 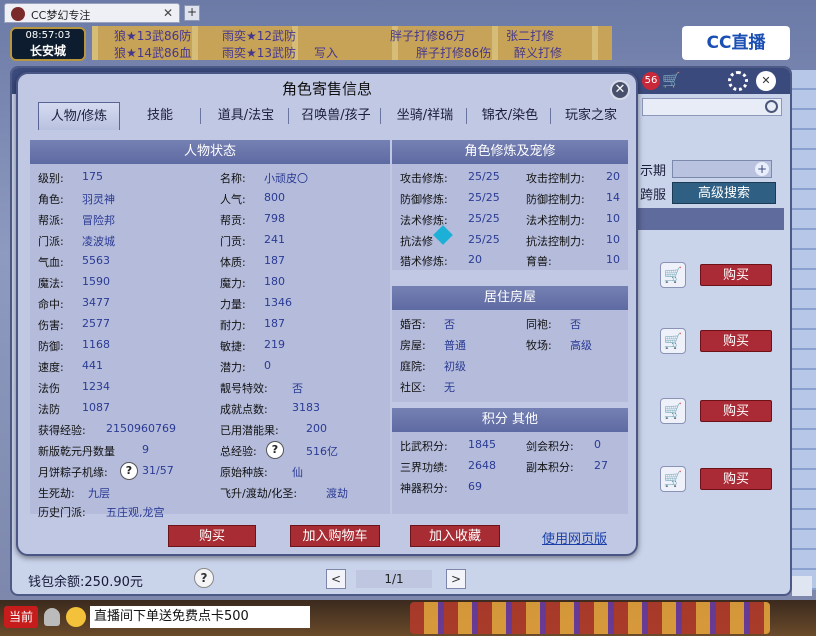 I want to click on balance-value: 250.90元, so click(x=113, y=582).